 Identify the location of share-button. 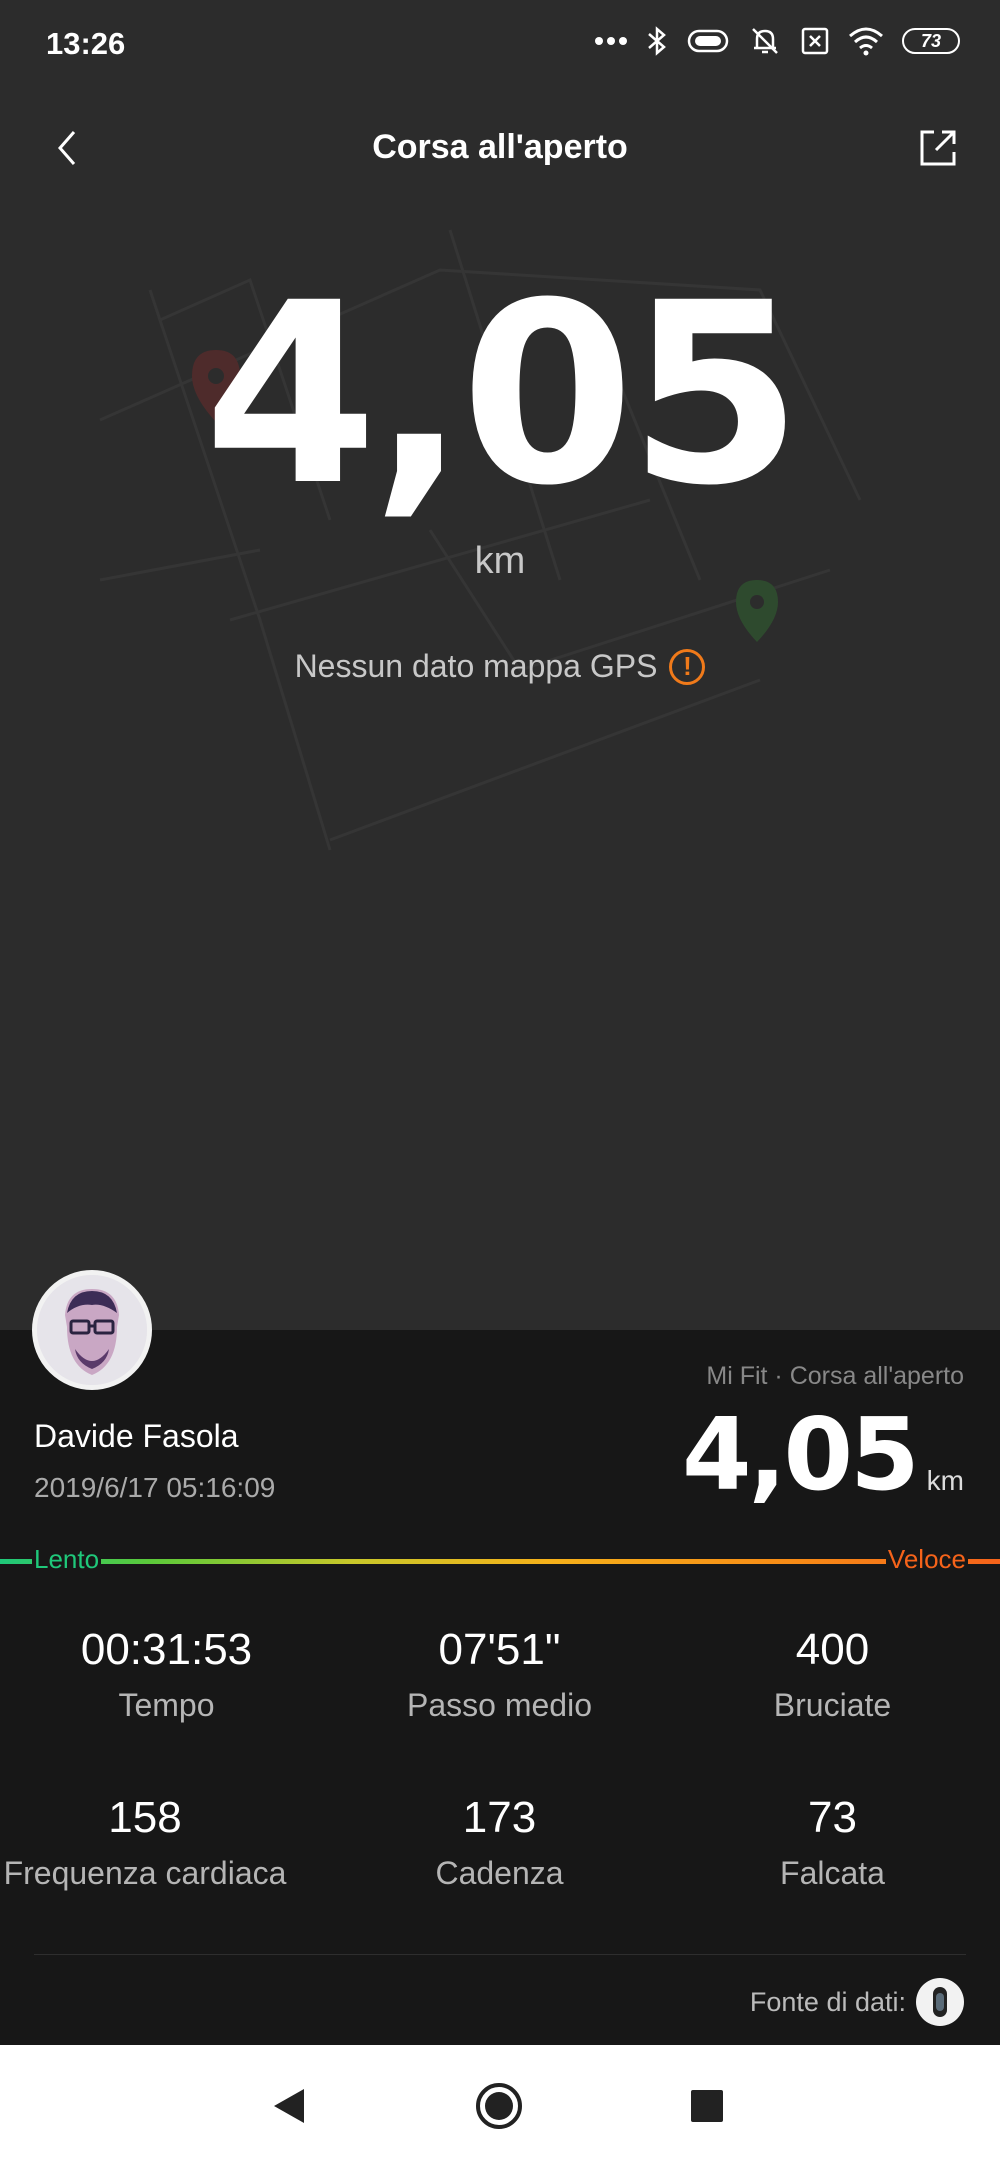
(938, 148).